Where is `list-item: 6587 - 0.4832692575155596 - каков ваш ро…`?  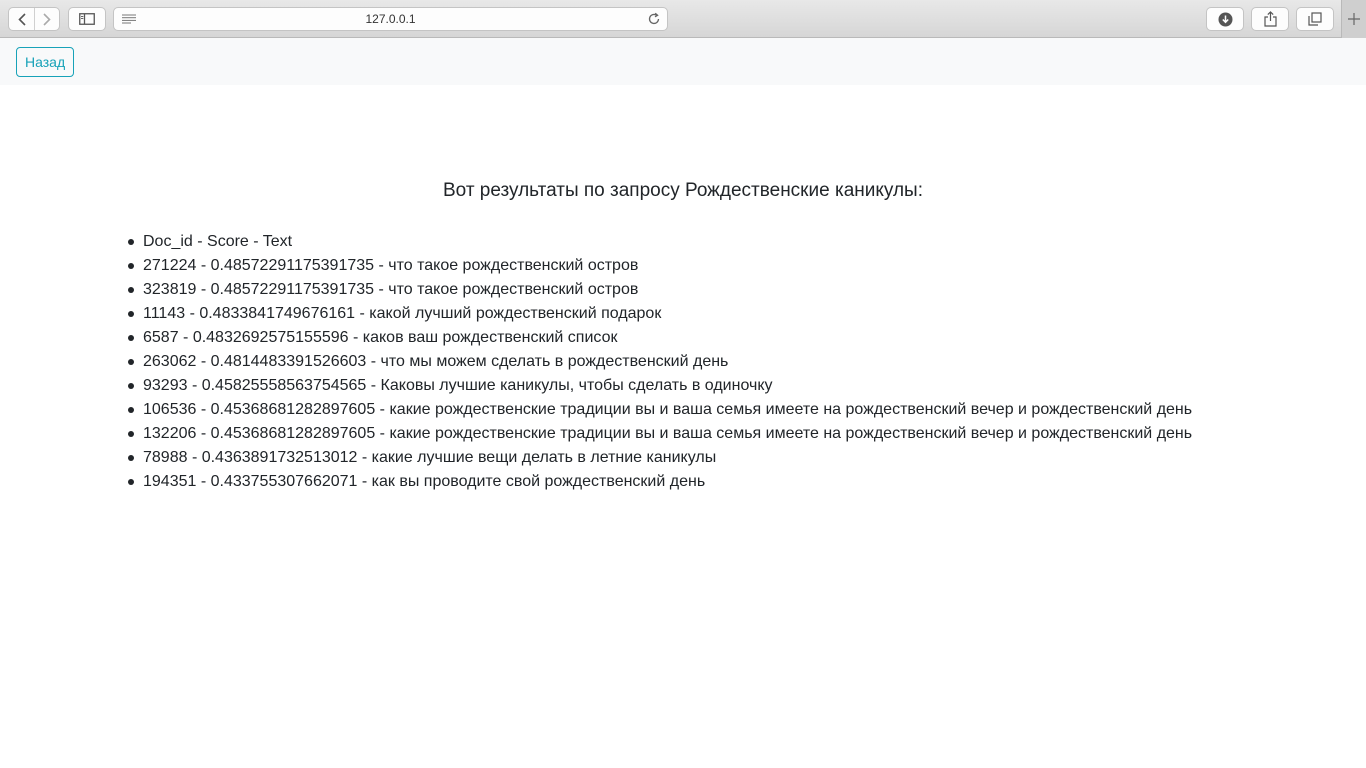
list-item: 6587 - 0.4832692575155596 - каков ваш ро… is located at coordinates (740, 338).